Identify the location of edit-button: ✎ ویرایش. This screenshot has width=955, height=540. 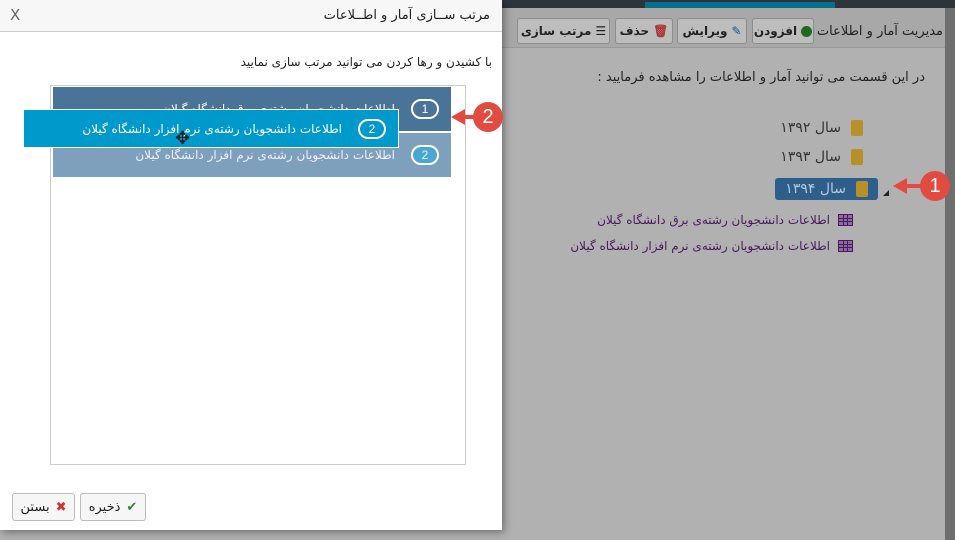
(712, 31).